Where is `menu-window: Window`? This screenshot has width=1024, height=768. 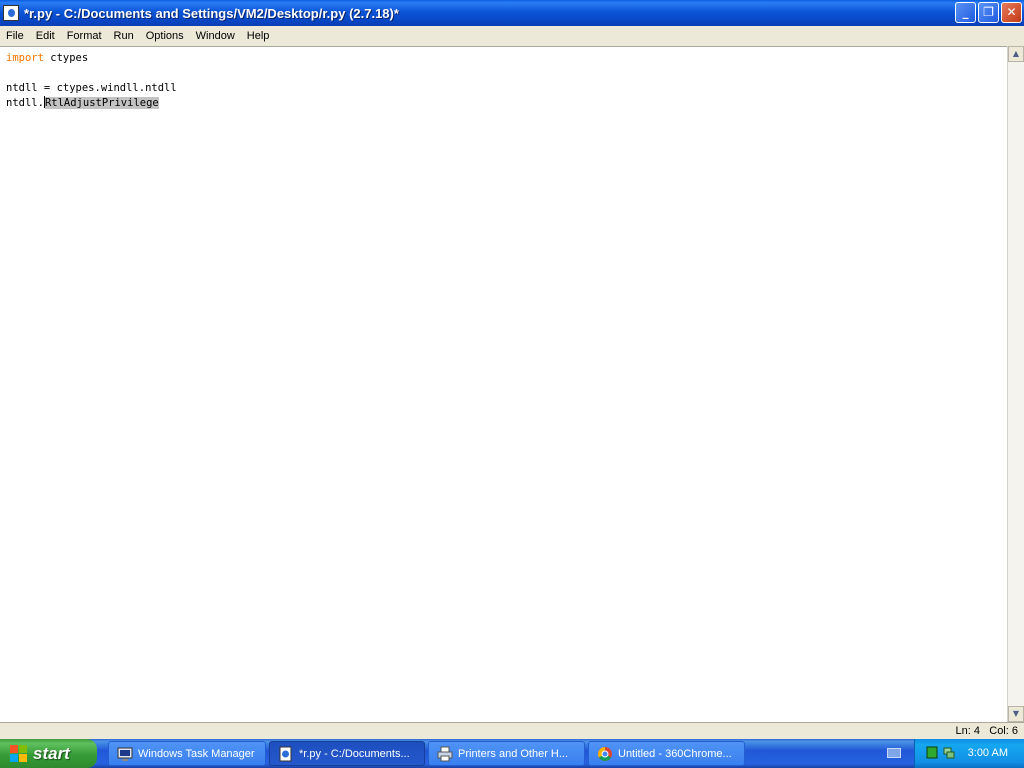 menu-window: Window is located at coordinates (215, 36).